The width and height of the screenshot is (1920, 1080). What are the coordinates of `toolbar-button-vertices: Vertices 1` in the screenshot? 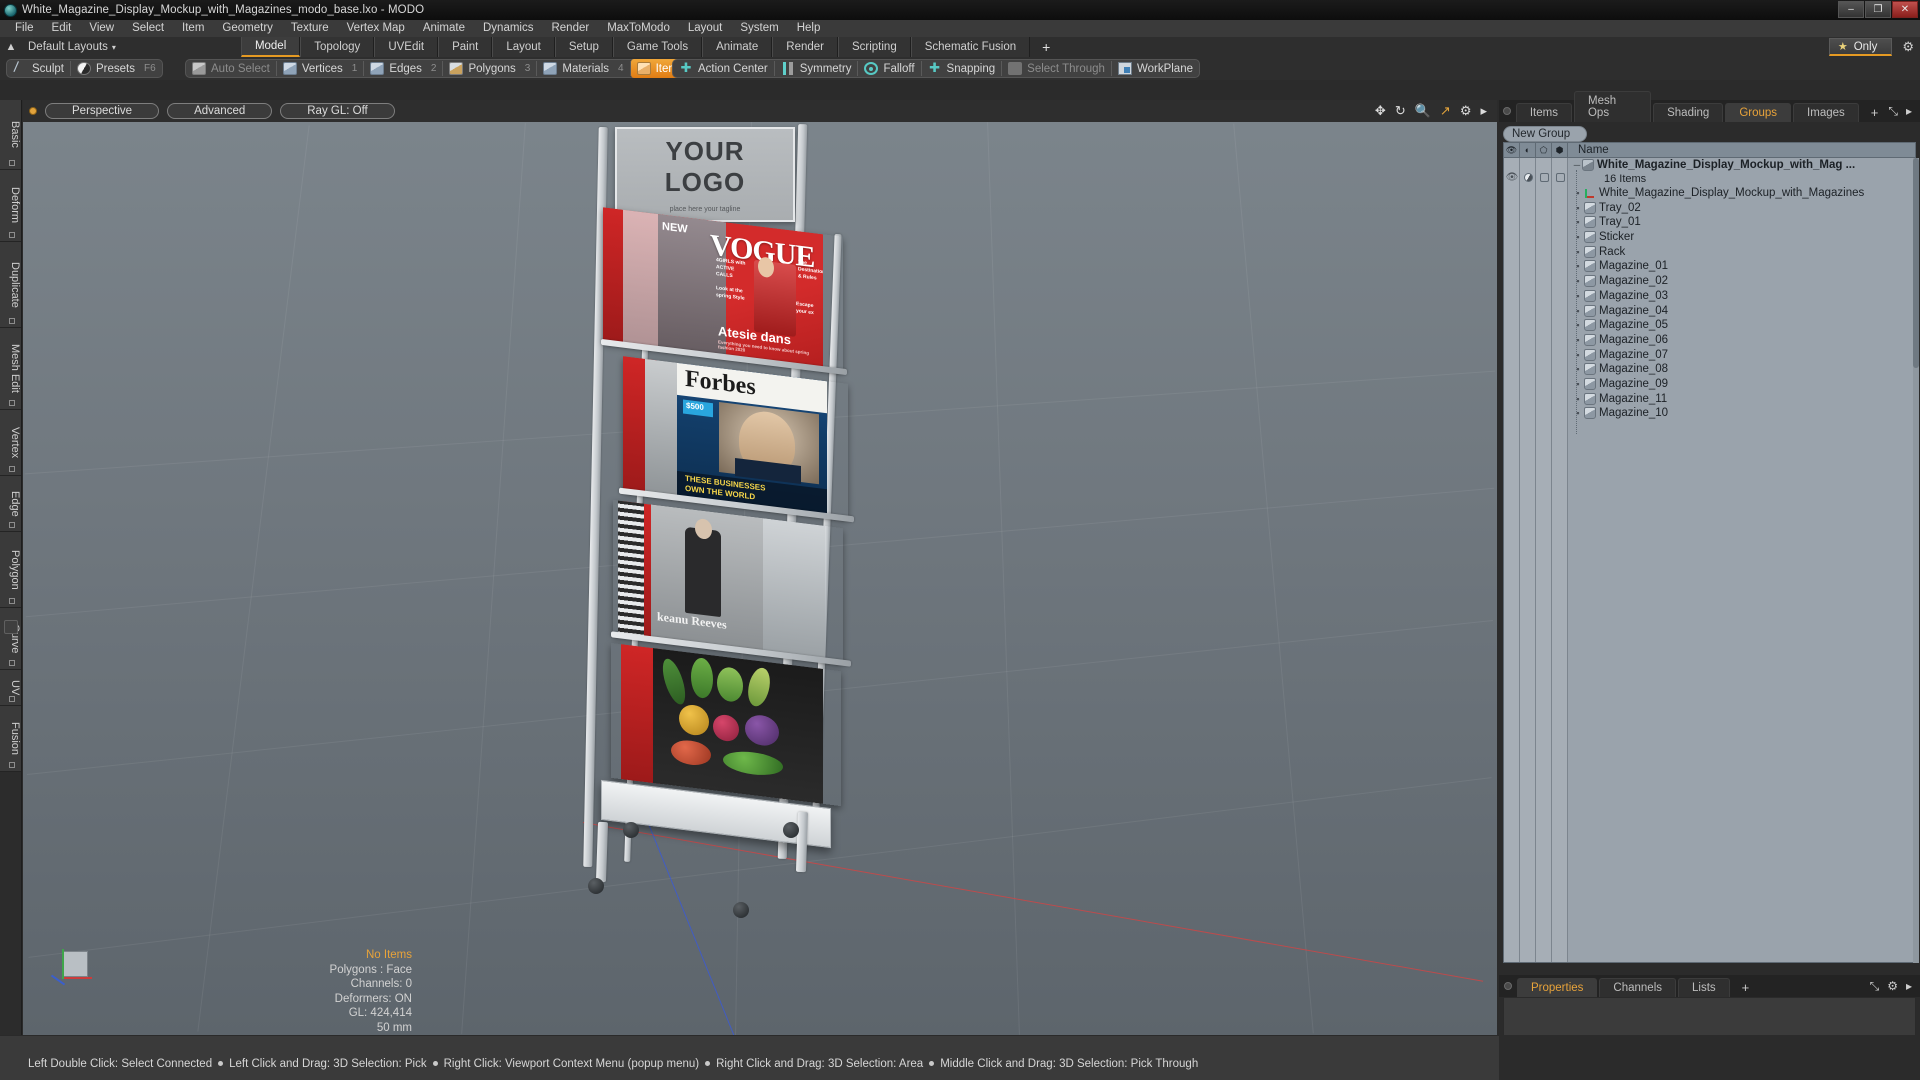 It's located at (320, 68).